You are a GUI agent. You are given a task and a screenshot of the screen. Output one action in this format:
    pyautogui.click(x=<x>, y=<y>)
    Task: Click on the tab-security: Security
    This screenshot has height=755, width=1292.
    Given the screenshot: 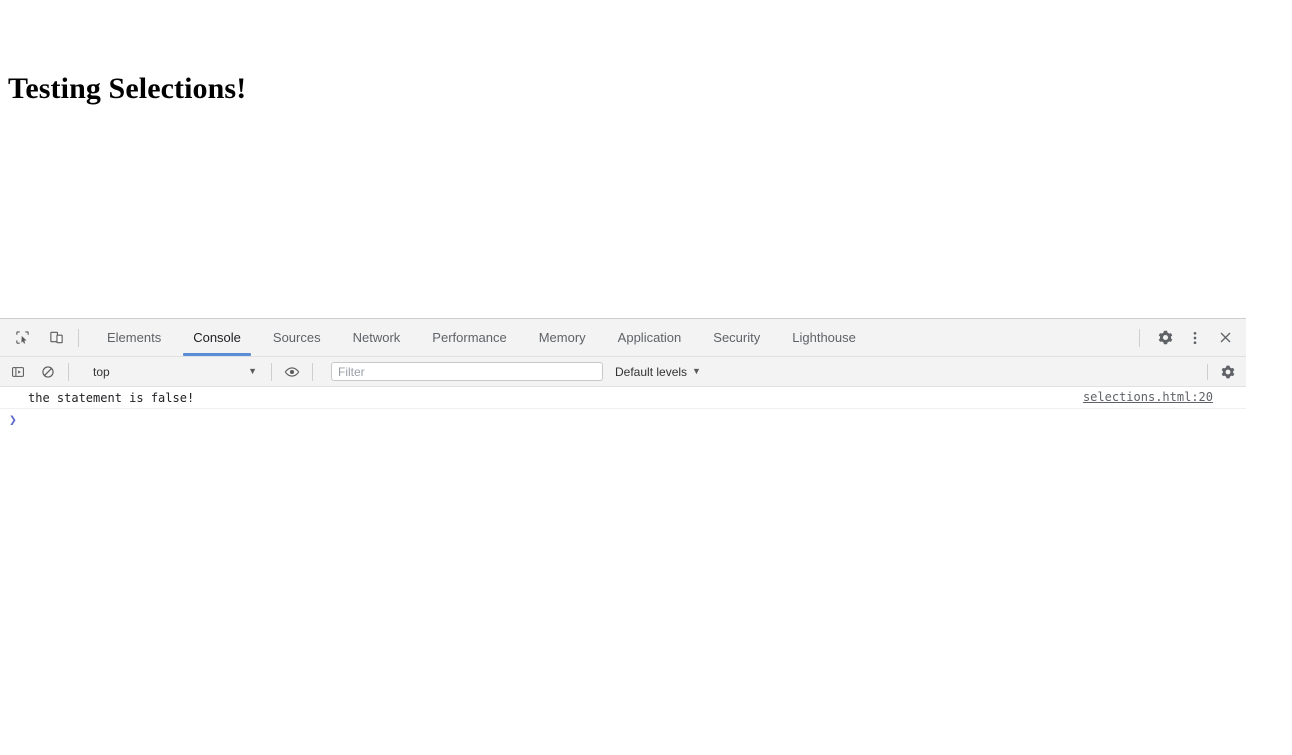 What is the action you would take?
    pyautogui.click(x=736, y=337)
    